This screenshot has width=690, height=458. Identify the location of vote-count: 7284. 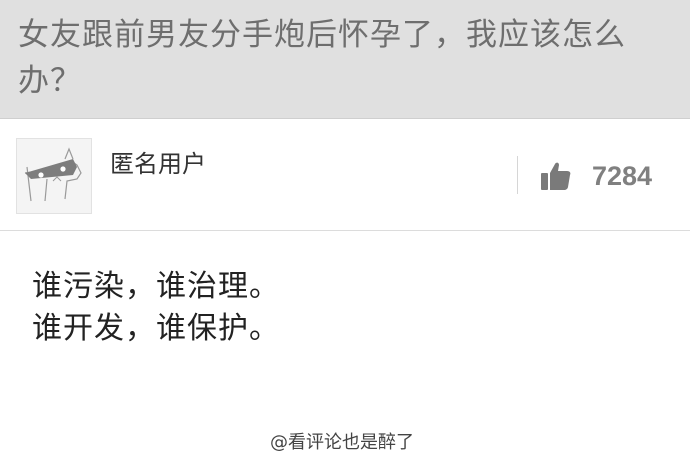
(622, 175).